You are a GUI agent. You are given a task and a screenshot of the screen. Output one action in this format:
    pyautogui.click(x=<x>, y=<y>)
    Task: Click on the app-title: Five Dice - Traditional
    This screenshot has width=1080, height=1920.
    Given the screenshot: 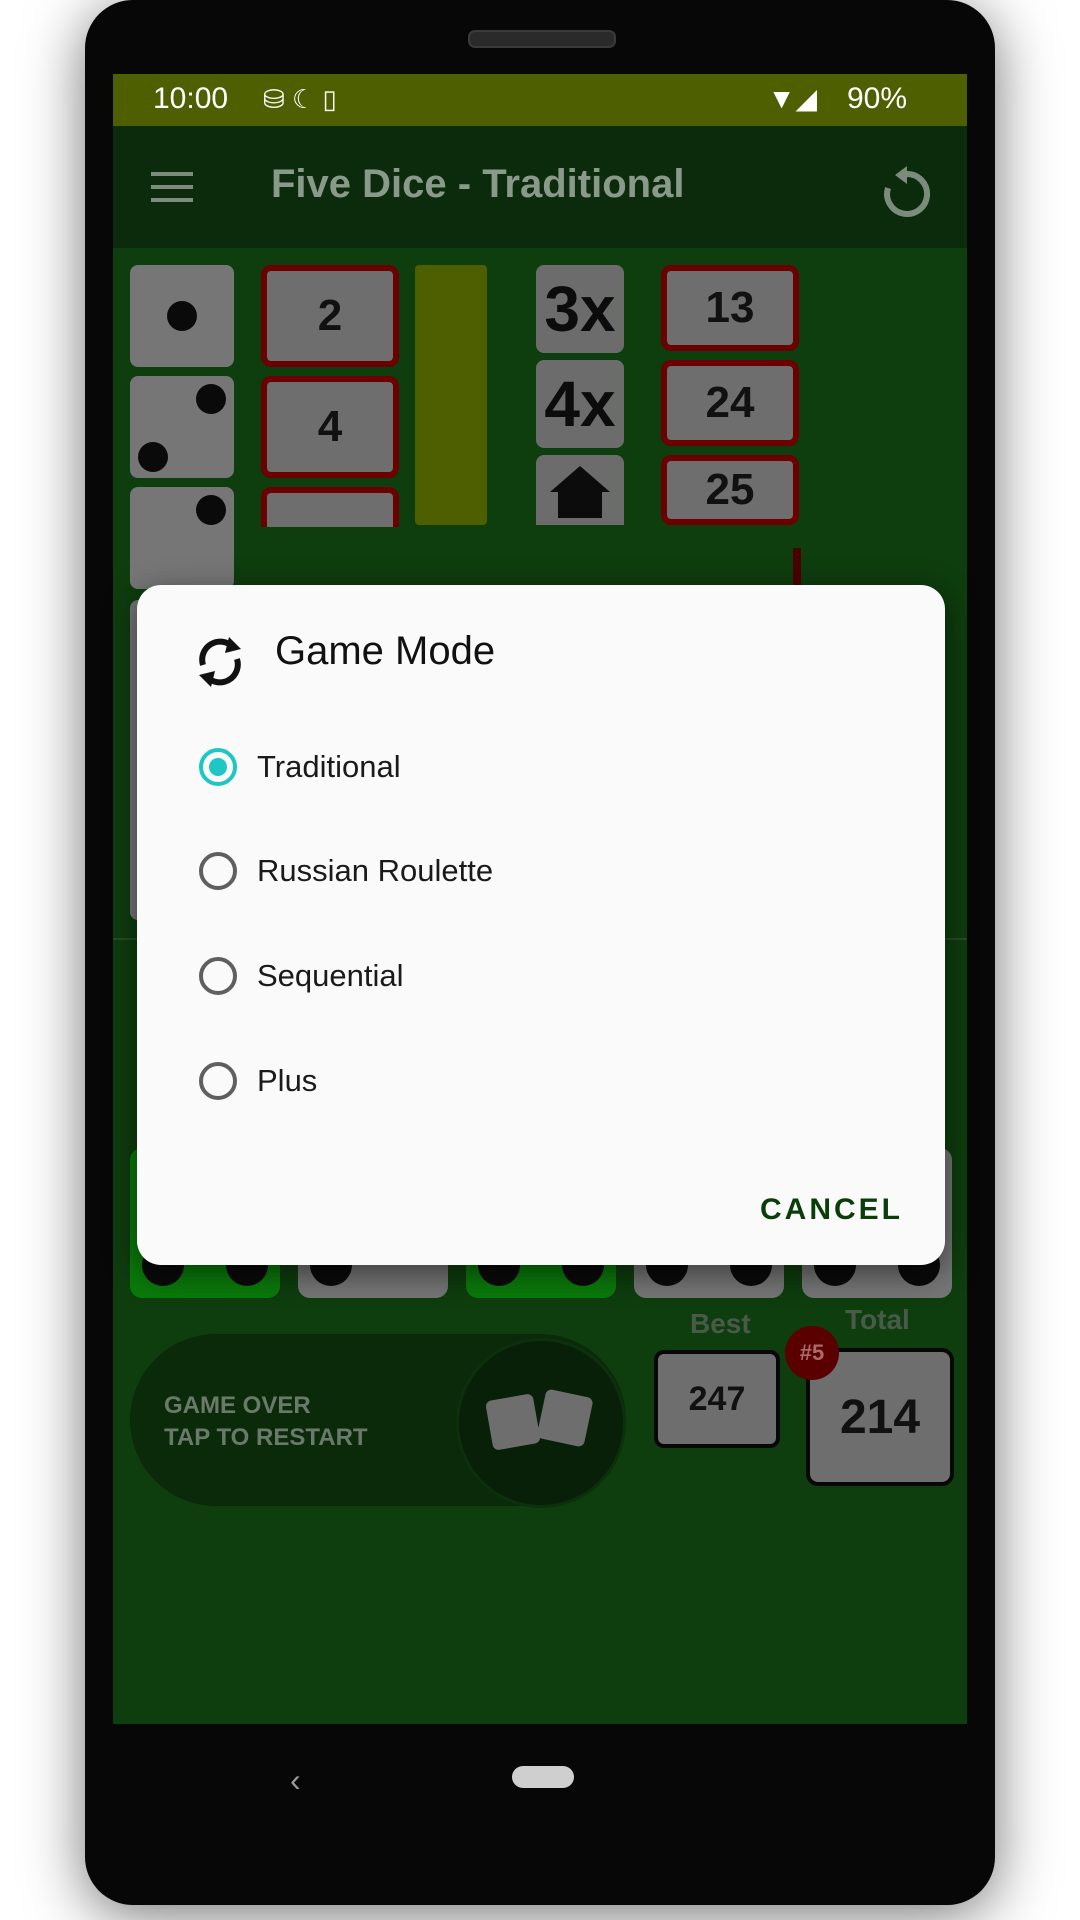 What is the action you would take?
    pyautogui.click(x=478, y=184)
    